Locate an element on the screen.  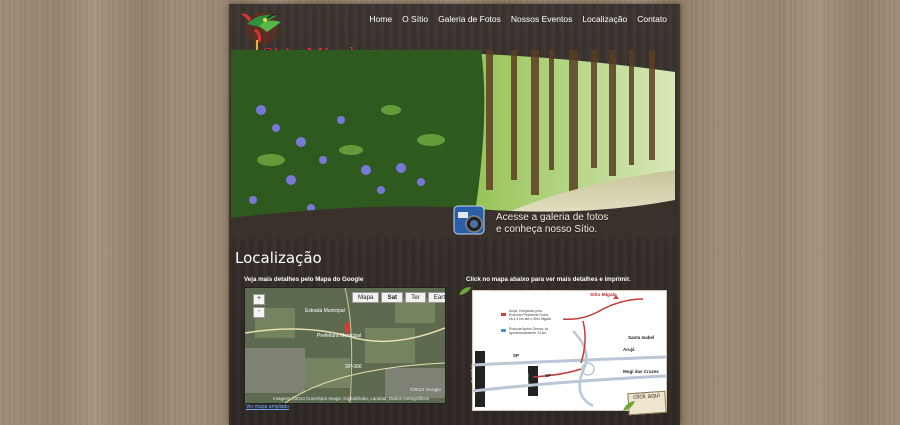
map-place-label: Prefeitura Municipal is located at coordinates (339, 336).